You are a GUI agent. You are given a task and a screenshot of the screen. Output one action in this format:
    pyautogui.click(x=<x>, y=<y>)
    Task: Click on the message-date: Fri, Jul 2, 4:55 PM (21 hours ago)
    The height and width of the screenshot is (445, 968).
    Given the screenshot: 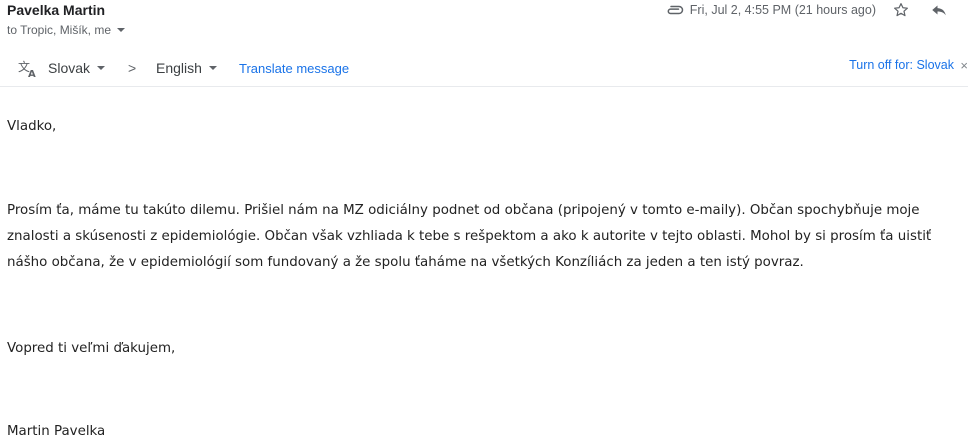 What is the action you would take?
    pyautogui.click(x=782, y=10)
    